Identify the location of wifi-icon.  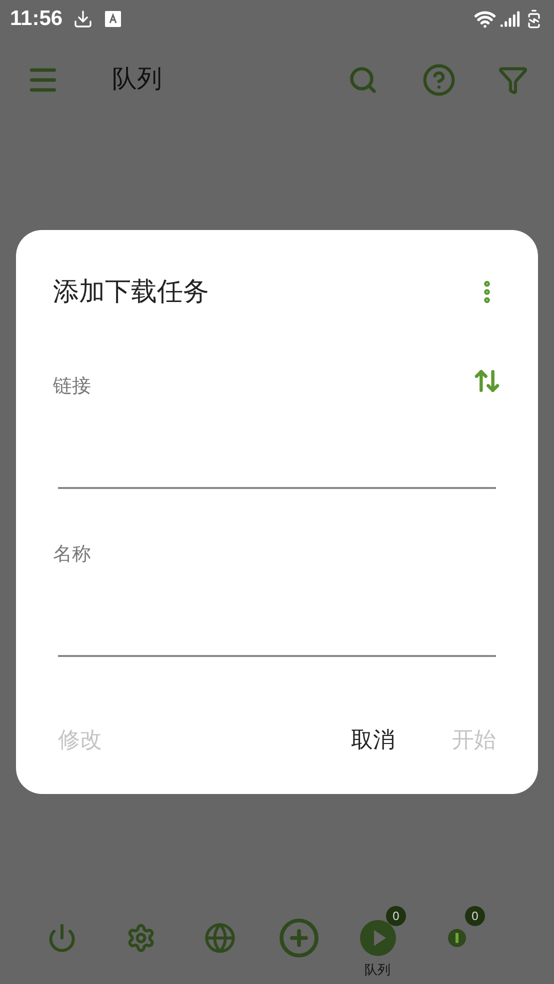
(485, 19).